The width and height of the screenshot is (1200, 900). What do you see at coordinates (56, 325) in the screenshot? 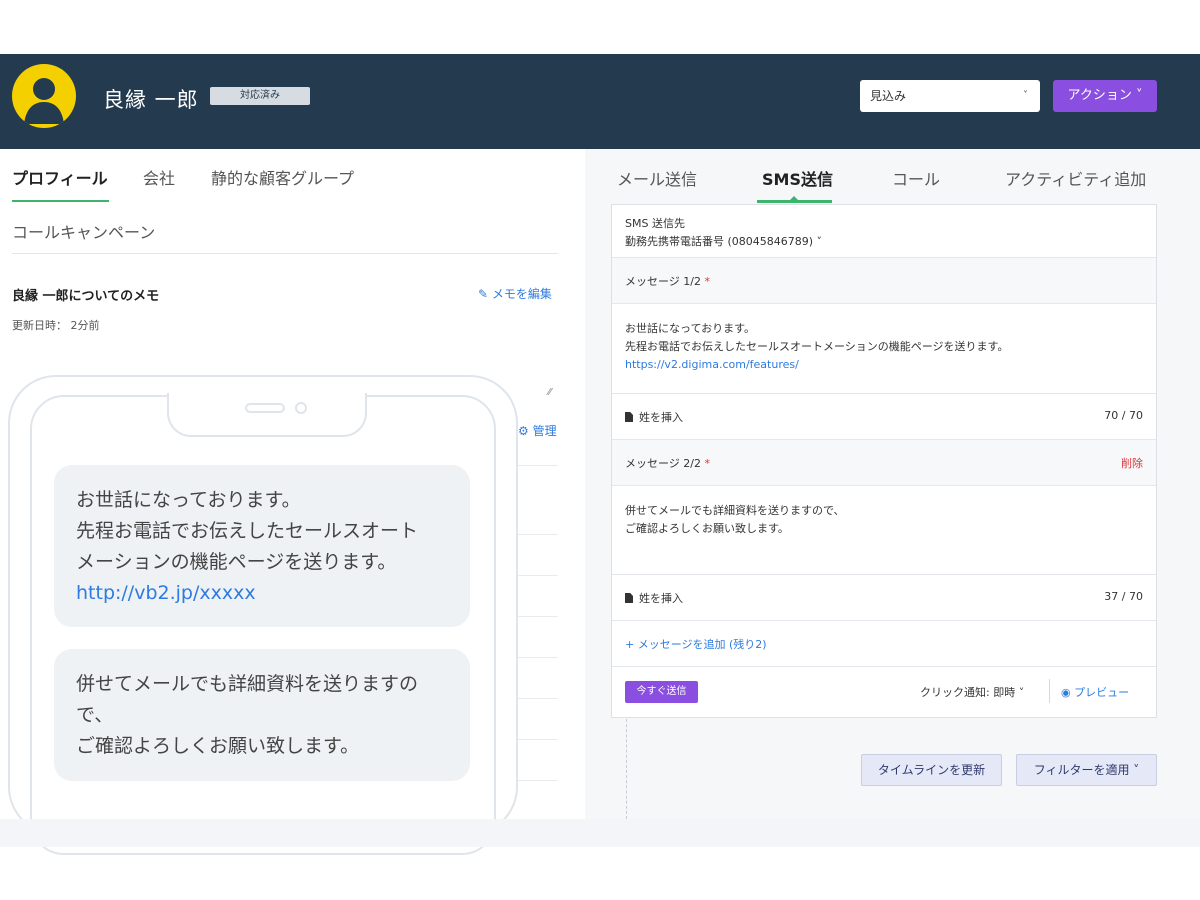
I see `memo-updated-time: 更新日時： 2分前` at bounding box center [56, 325].